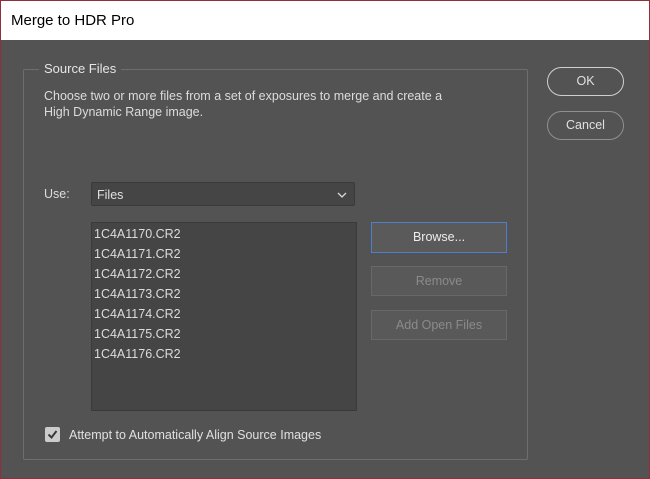 The width and height of the screenshot is (650, 479). Describe the element at coordinates (137, 274) in the screenshot. I see `list-item: 1C4A1172.CR2` at that location.